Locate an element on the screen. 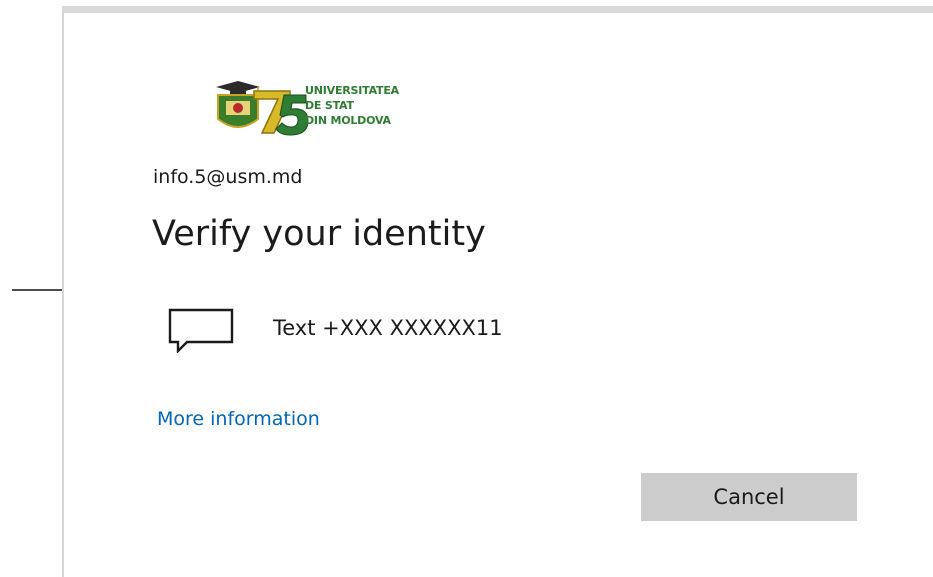  cancel-button: Cancel is located at coordinates (749, 497).